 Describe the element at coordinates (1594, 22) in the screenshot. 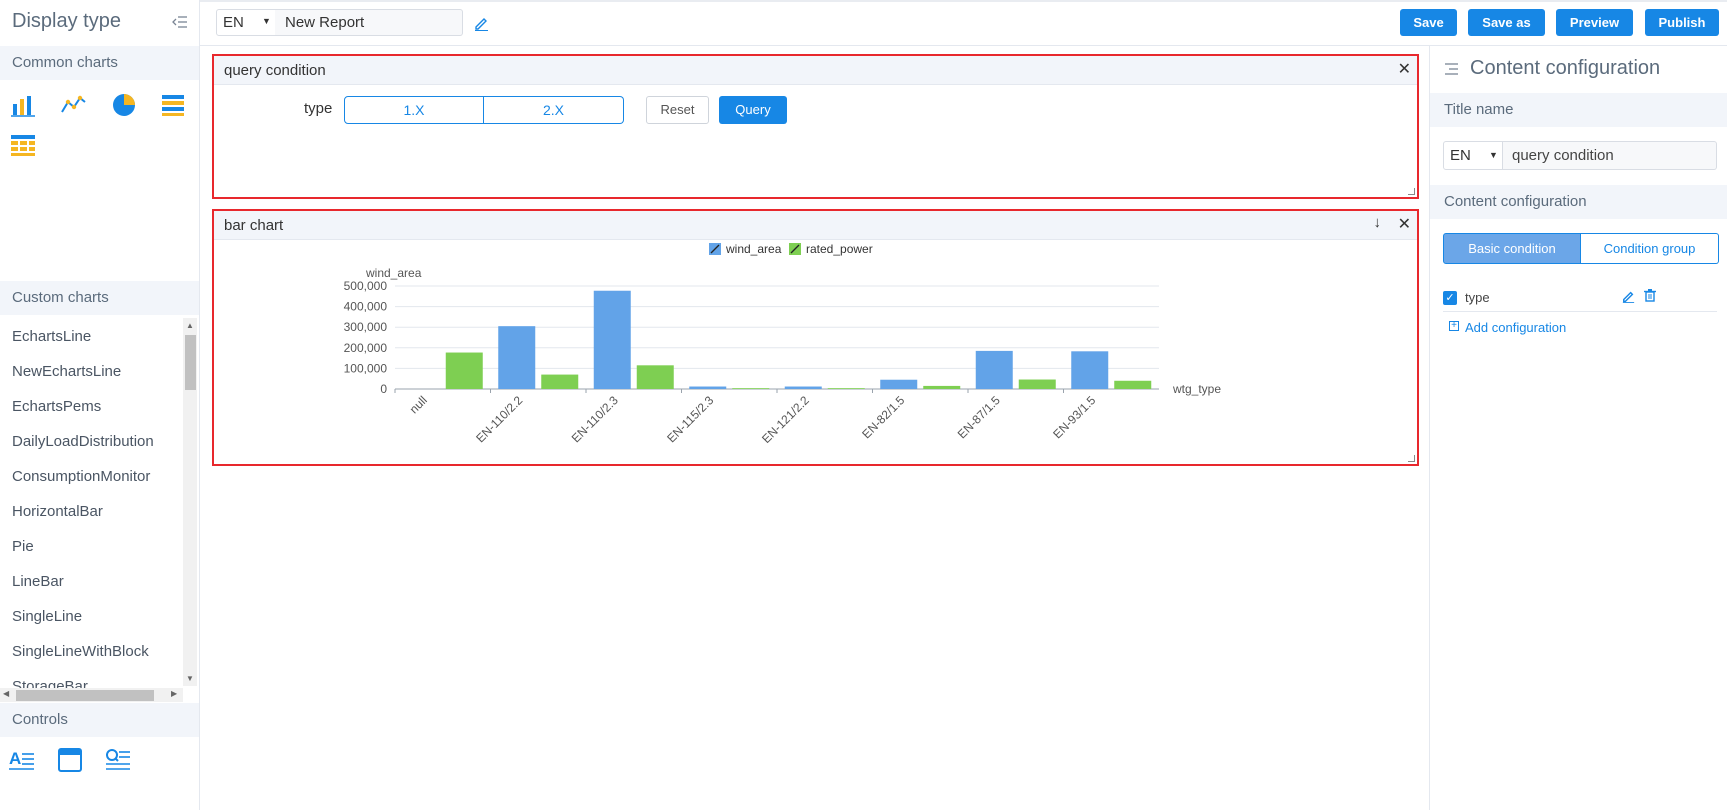

I see `preview-button: Preview` at that location.